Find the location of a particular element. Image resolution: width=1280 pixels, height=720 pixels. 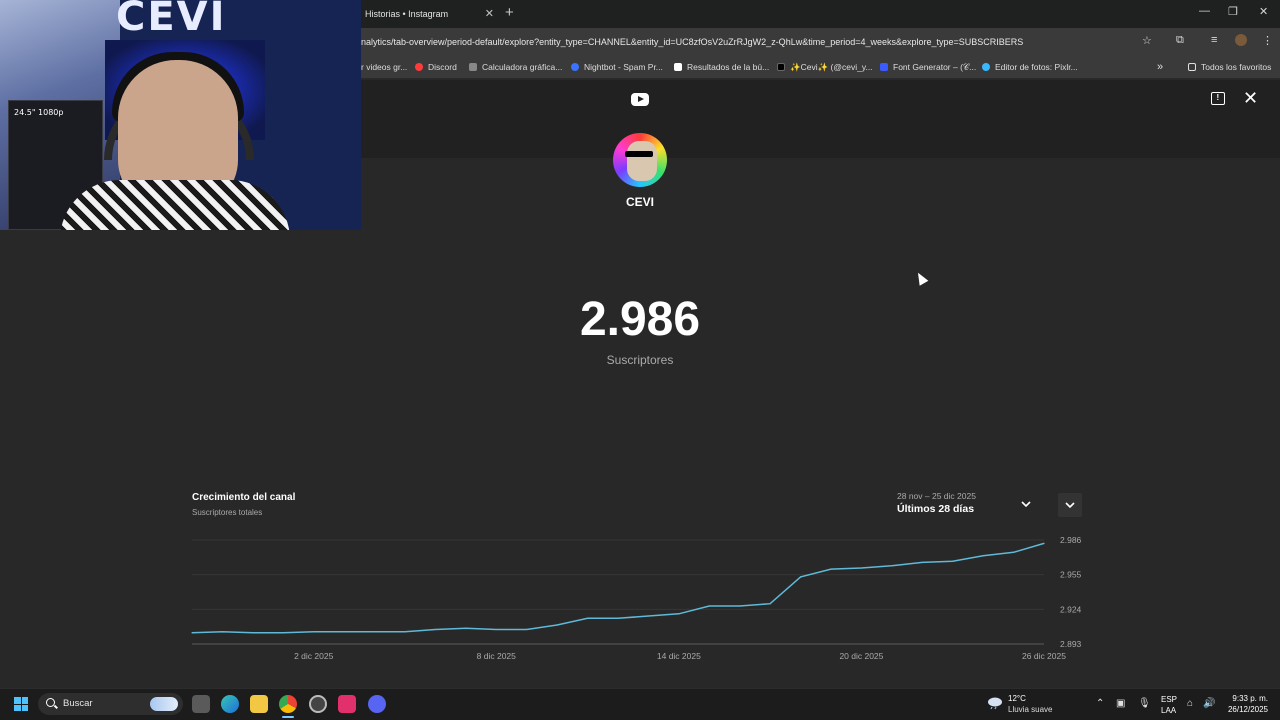

bookmark-item: Discord is located at coordinates (436, 67).